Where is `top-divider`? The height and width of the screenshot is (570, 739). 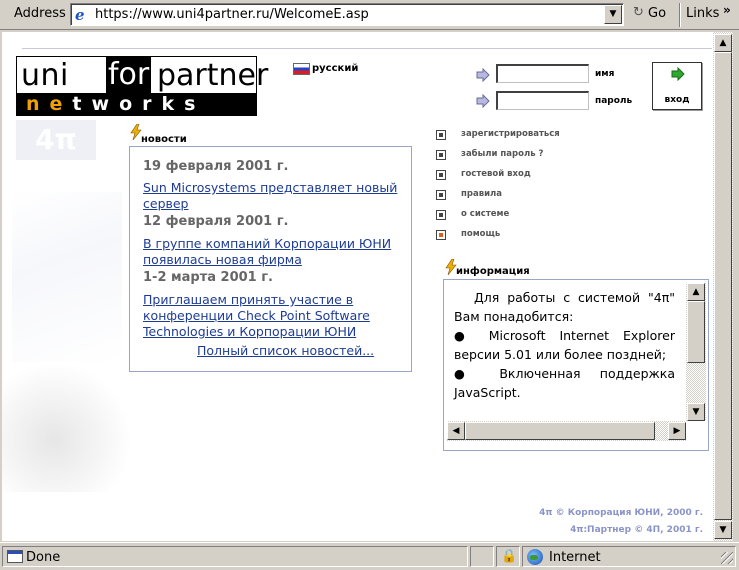
top-divider is located at coordinates (367, 48).